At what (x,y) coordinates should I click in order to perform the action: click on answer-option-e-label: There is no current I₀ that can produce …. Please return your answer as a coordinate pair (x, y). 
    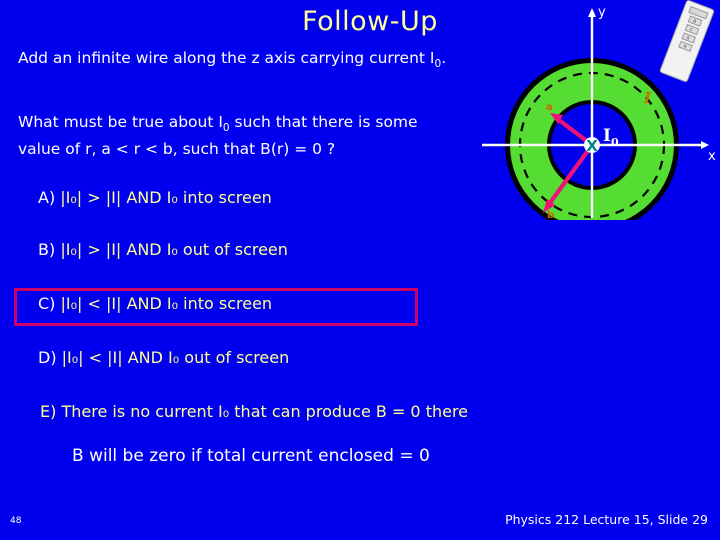
    Looking at the image, I should click on (265, 411).